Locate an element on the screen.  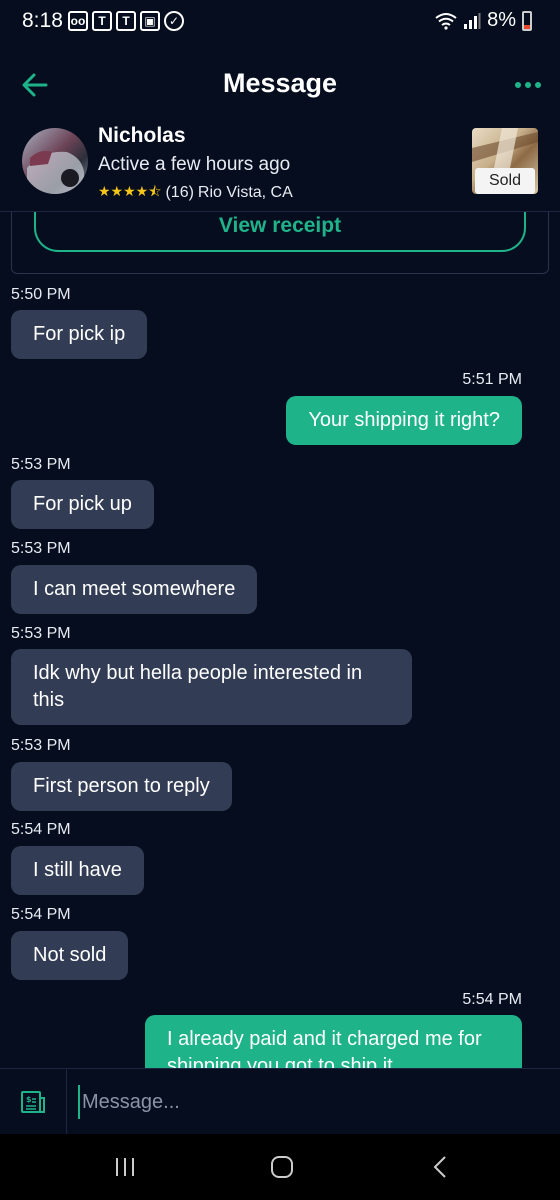
check-icon: ✓ is located at coordinates (174, 21).